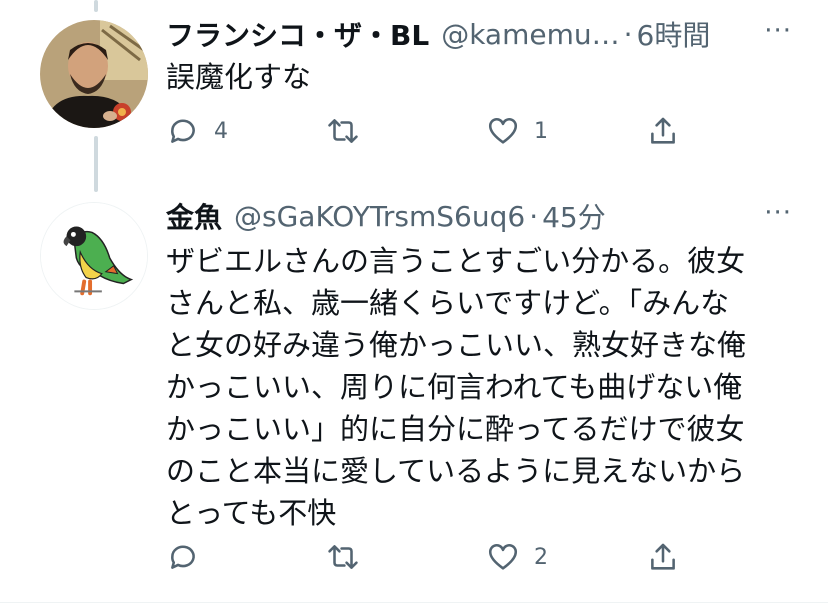 The height and width of the screenshot is (608, 828). What do you see at coordinates (674, 34) in the screenshot?
I see `timestamp: 6時間` at bounding box center [674, 34].